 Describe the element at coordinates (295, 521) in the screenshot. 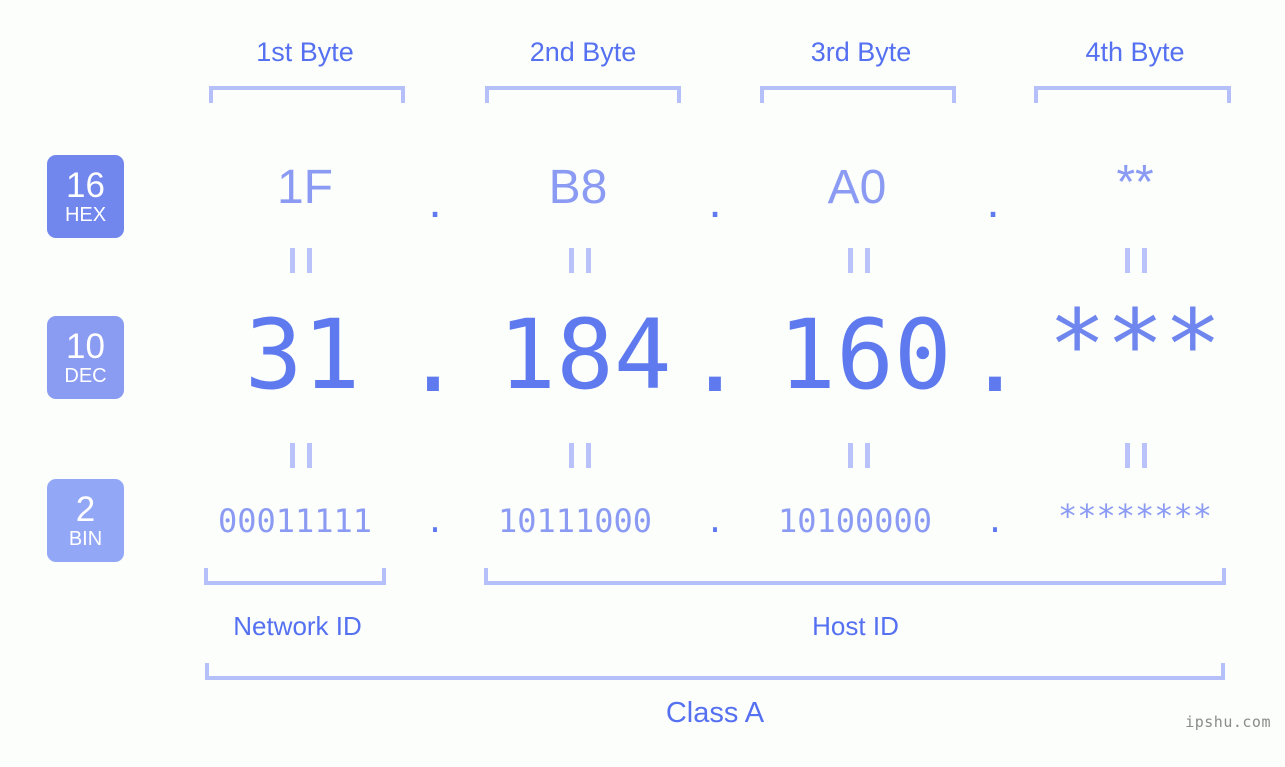

I see `bin-byte-1: 00011111` at that location.